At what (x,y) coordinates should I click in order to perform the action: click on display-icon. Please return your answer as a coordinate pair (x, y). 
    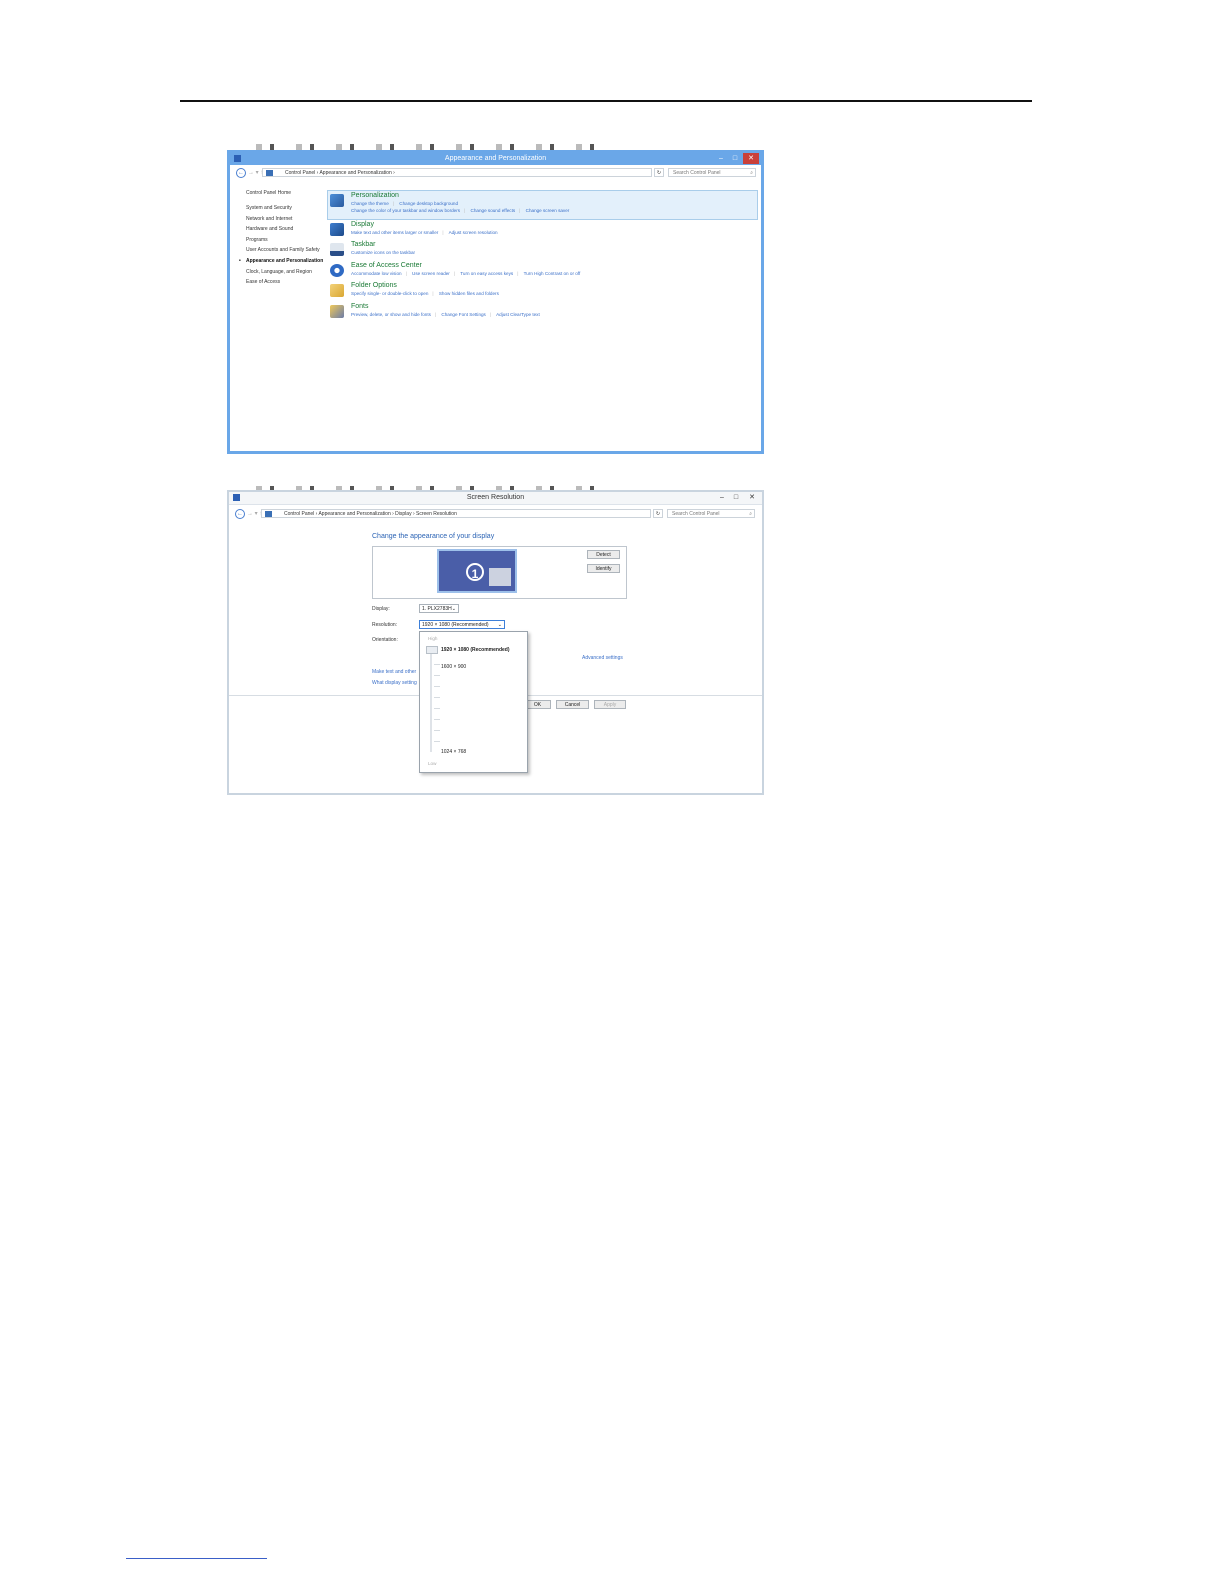
    Looking at the image, I should click on (337, 229).